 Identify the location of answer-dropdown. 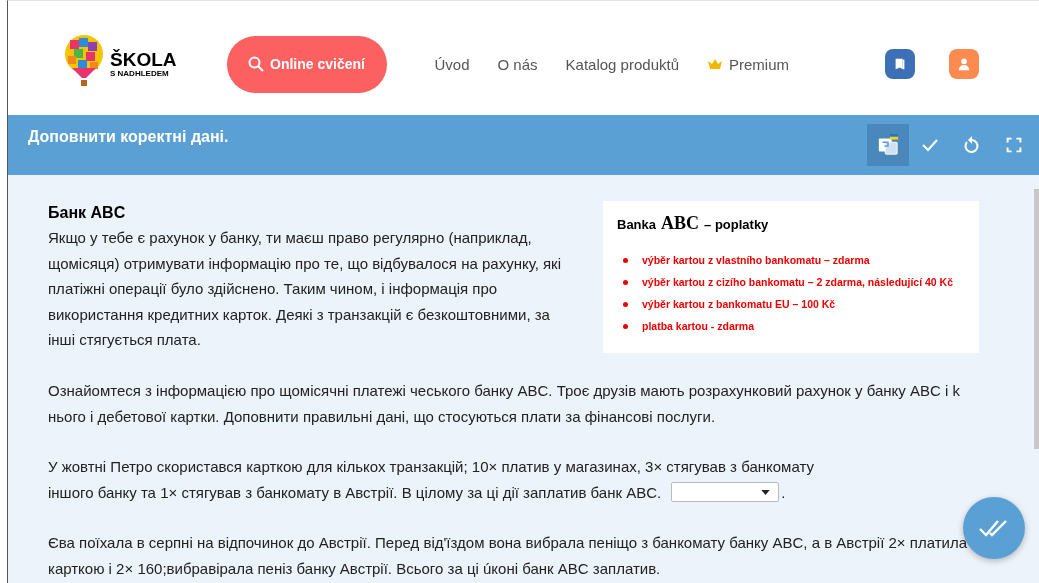
(725, 492).